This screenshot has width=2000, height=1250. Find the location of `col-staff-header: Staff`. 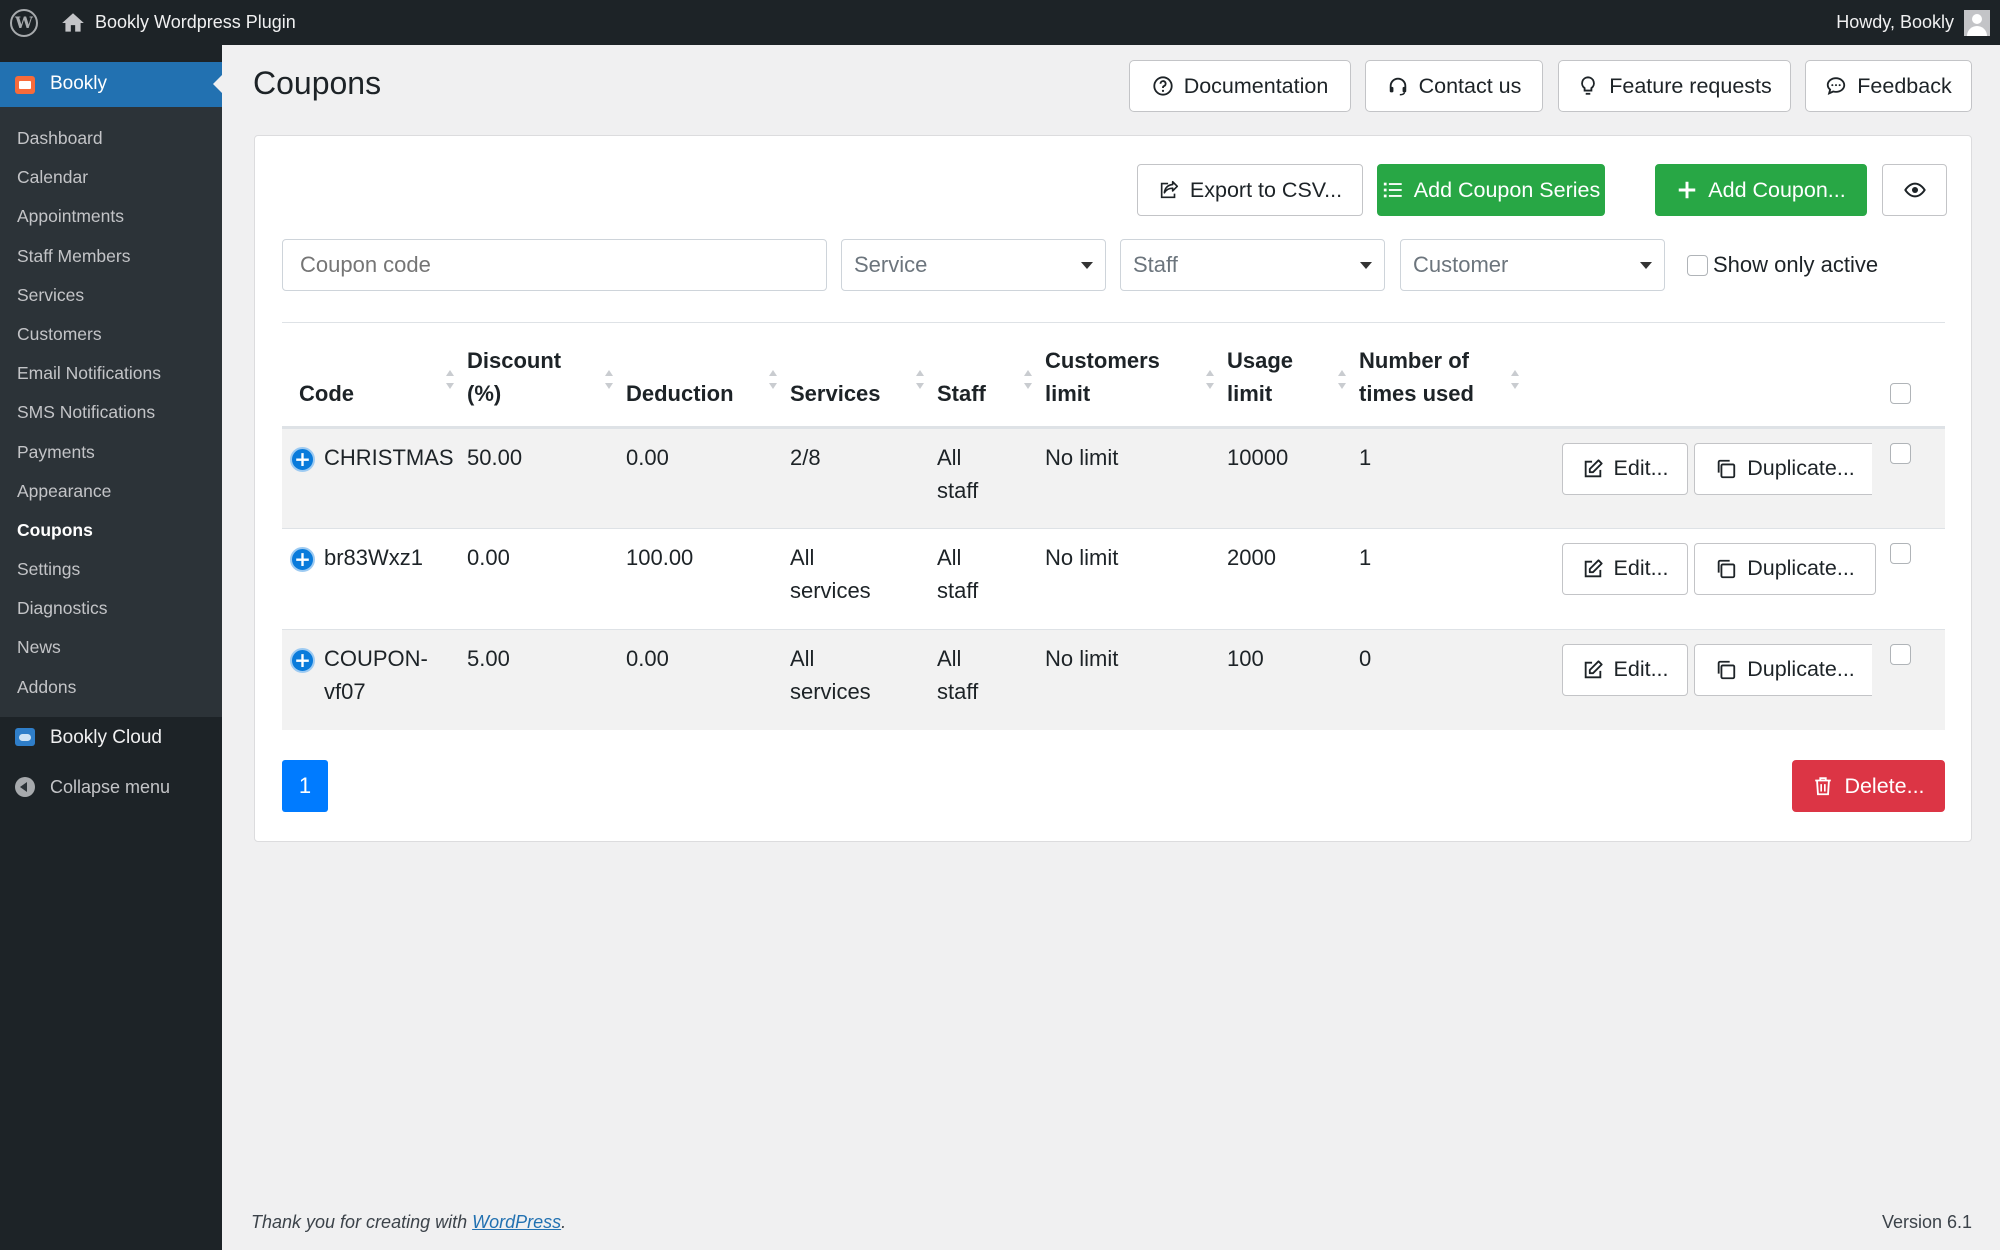

col-staff-header: Staff is located at coordinates (991, 377).